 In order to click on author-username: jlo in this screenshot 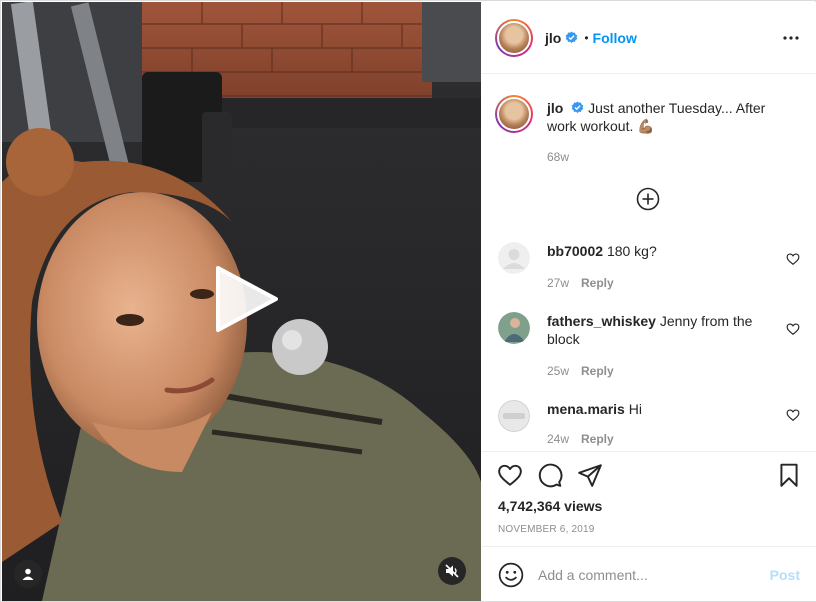, I will do `click(553, 38)`.